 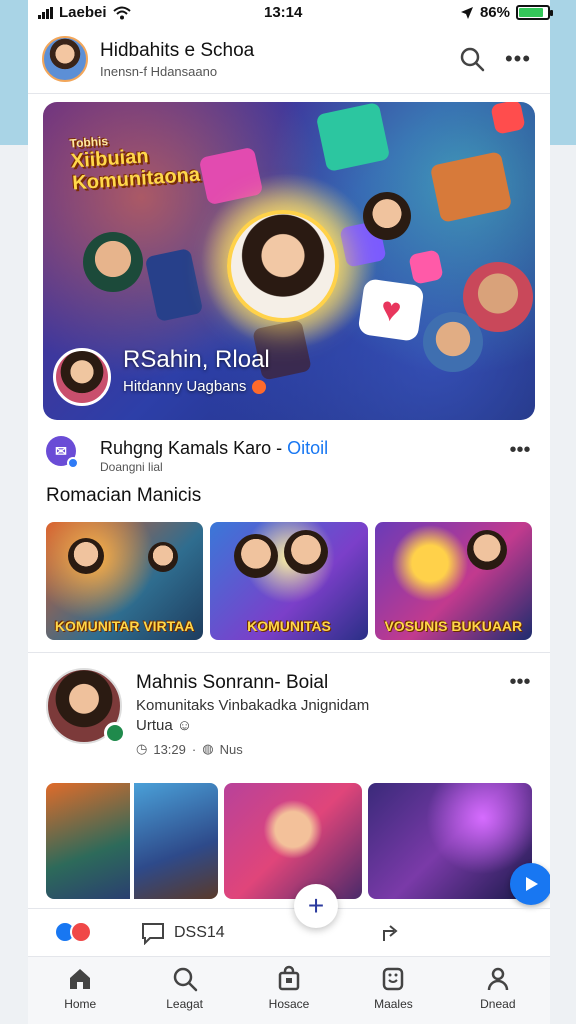 I want to click on post-body-line-row: Urtua ☺, so click(x=286, y=726).